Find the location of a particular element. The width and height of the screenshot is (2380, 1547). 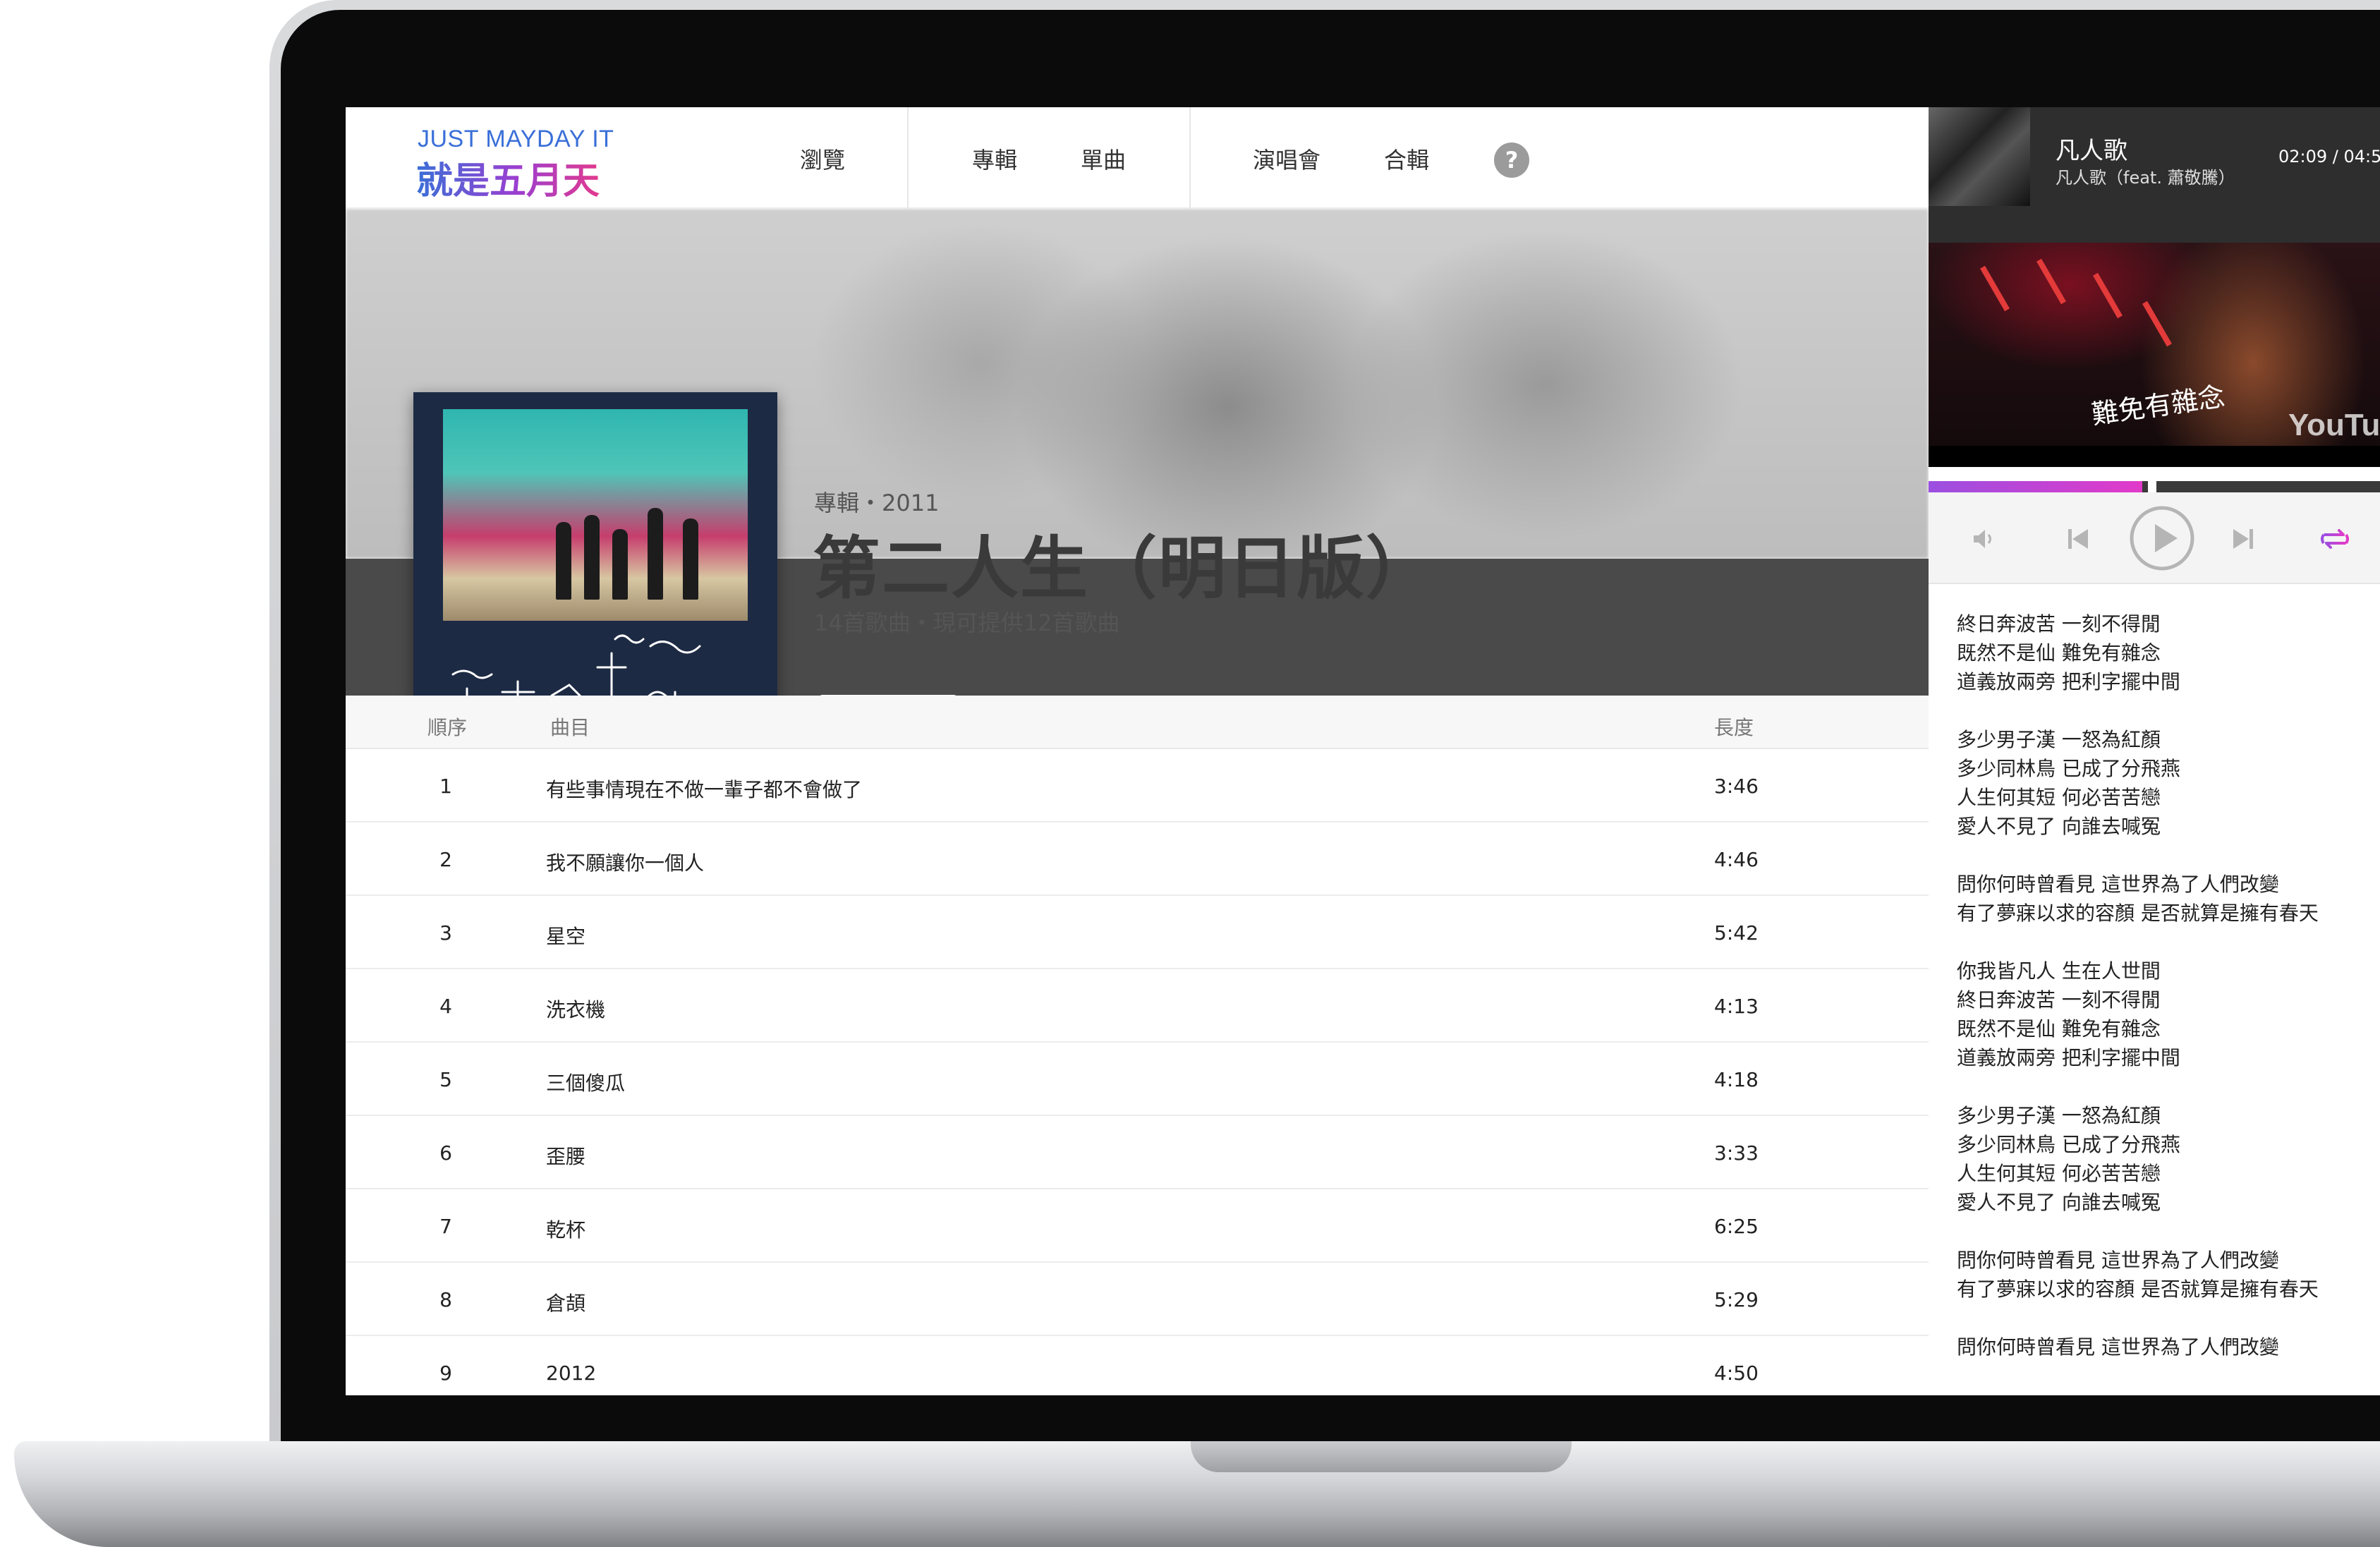

lyrics-stanza: 問你何時曾看見 這世界為了人們改變 is located at coordinates (2161, 1347).